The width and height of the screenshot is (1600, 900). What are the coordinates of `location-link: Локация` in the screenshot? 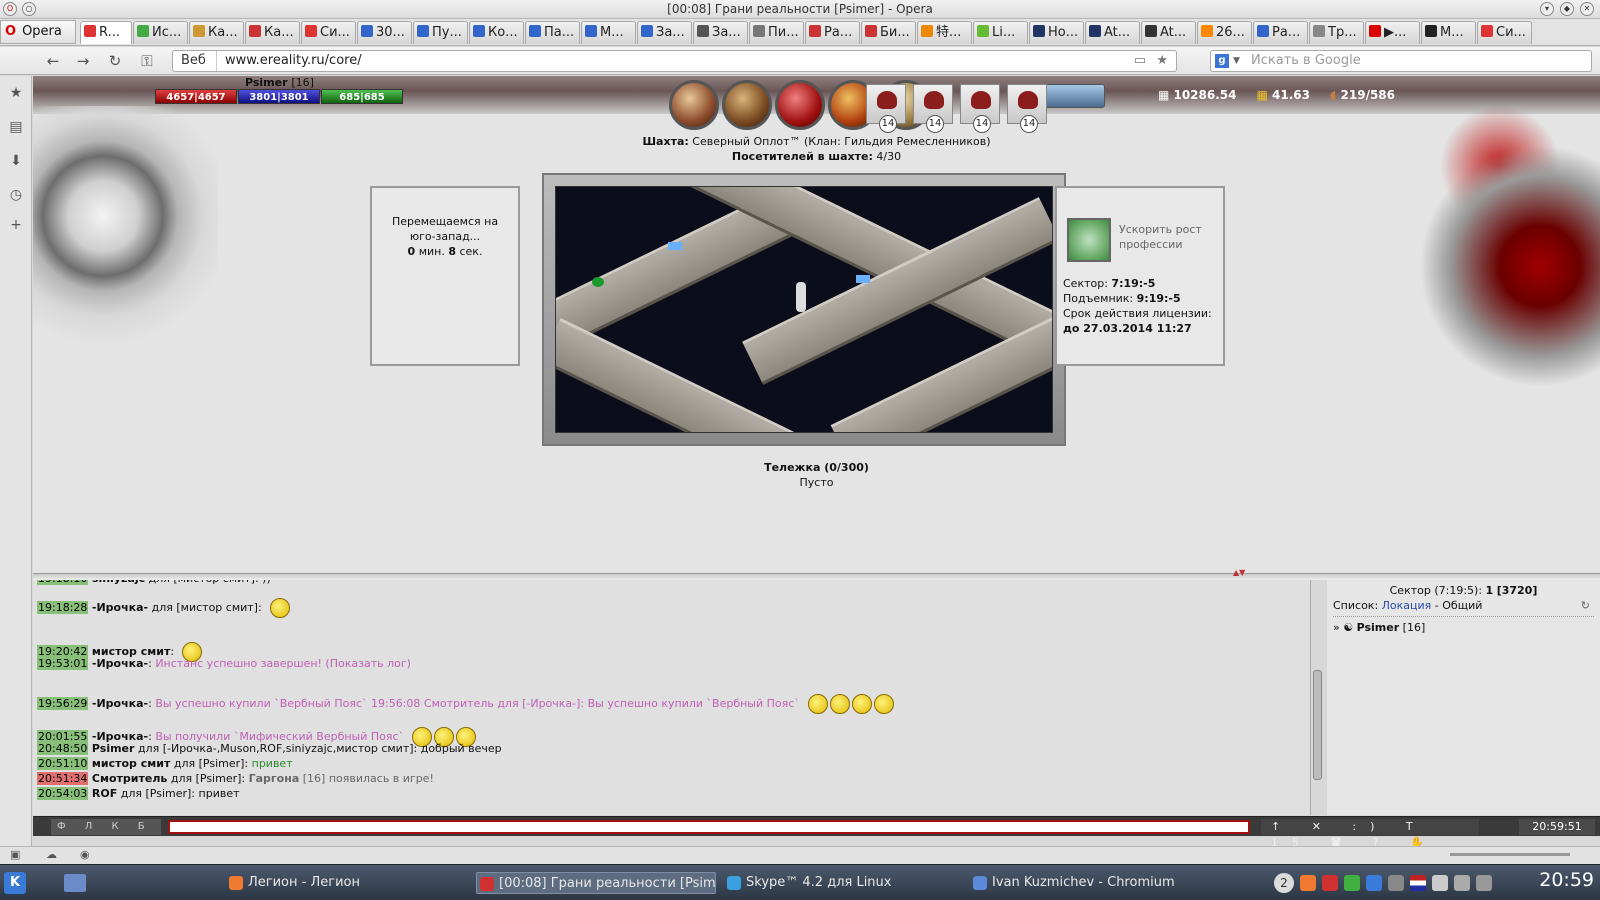 It's located at (1407, 605).